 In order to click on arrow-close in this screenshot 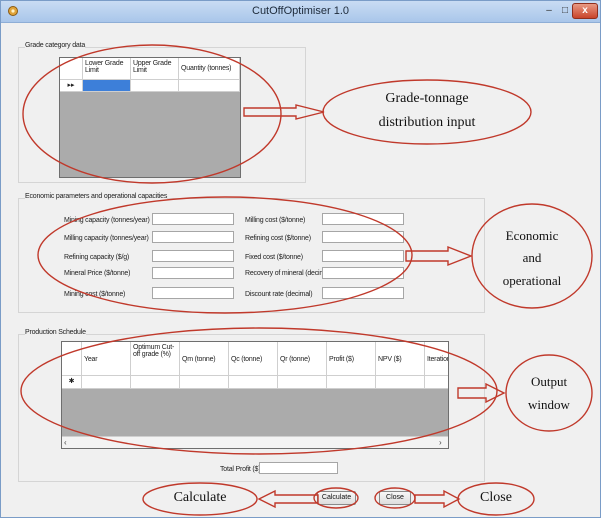, I will do `click(437, 499)`.